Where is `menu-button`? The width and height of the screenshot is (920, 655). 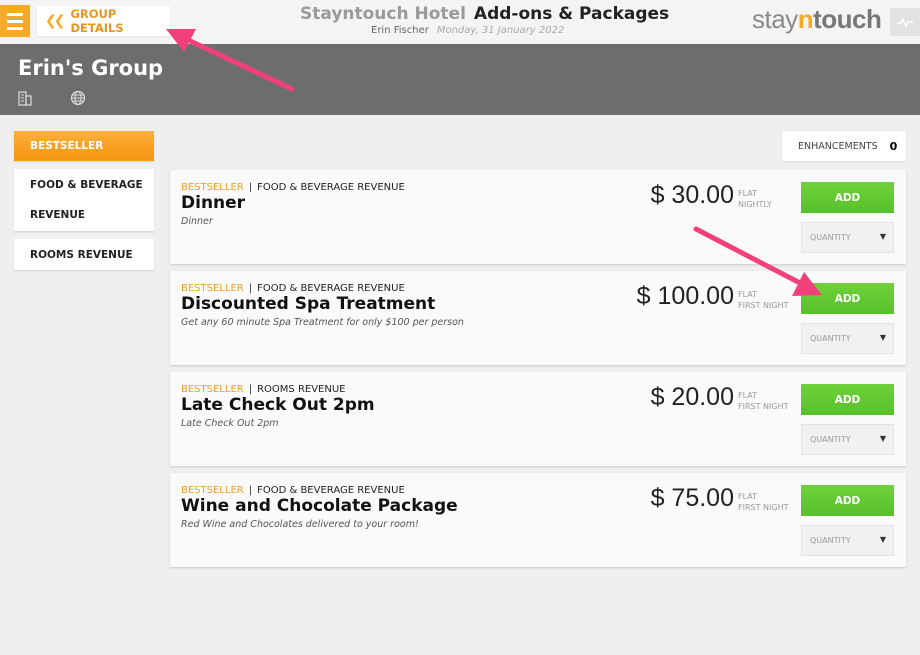
menu-button is located at coordinates (15, 21).